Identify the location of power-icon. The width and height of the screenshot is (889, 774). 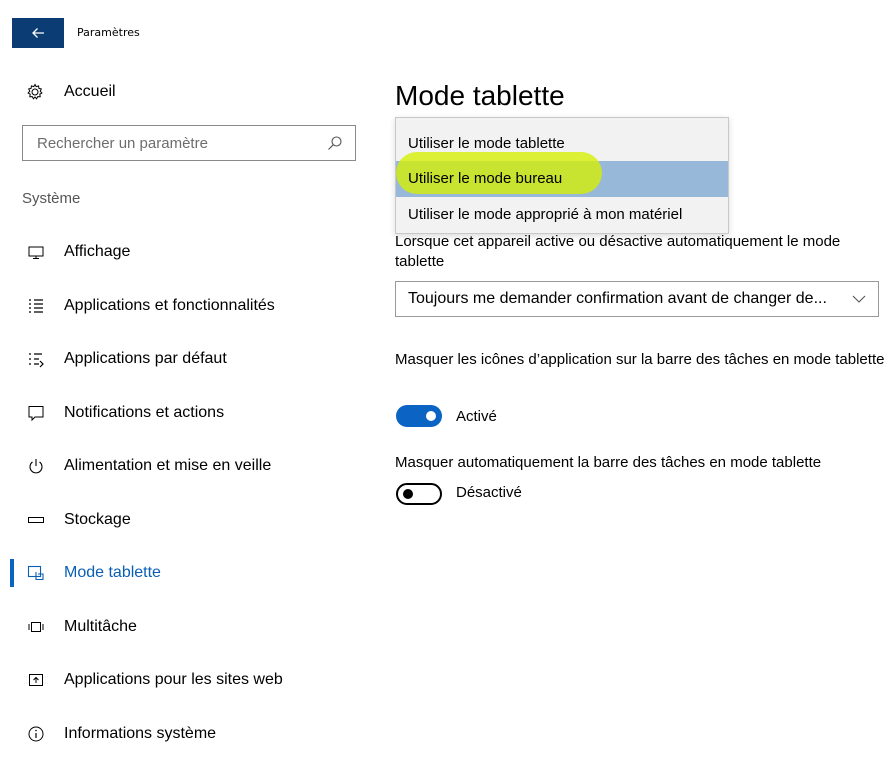
(36, 466).